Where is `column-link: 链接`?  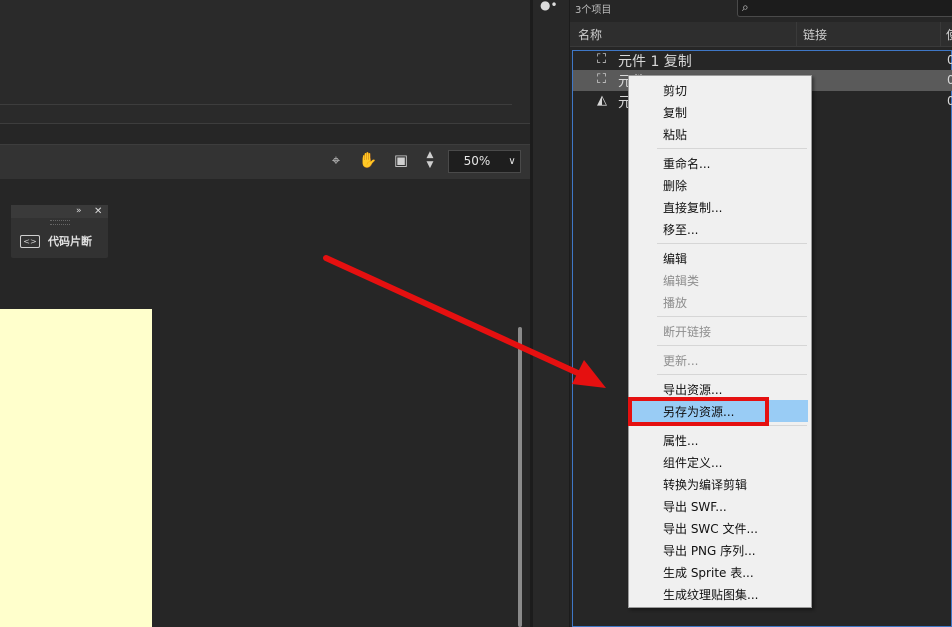 column-link: 链接 is located at coordinates (815, 34).